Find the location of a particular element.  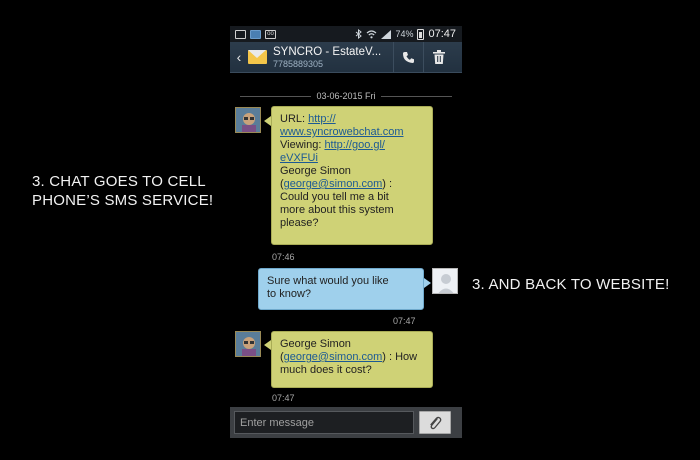

message-text: Could you tell me a bit is located at coordinates (334, 197).